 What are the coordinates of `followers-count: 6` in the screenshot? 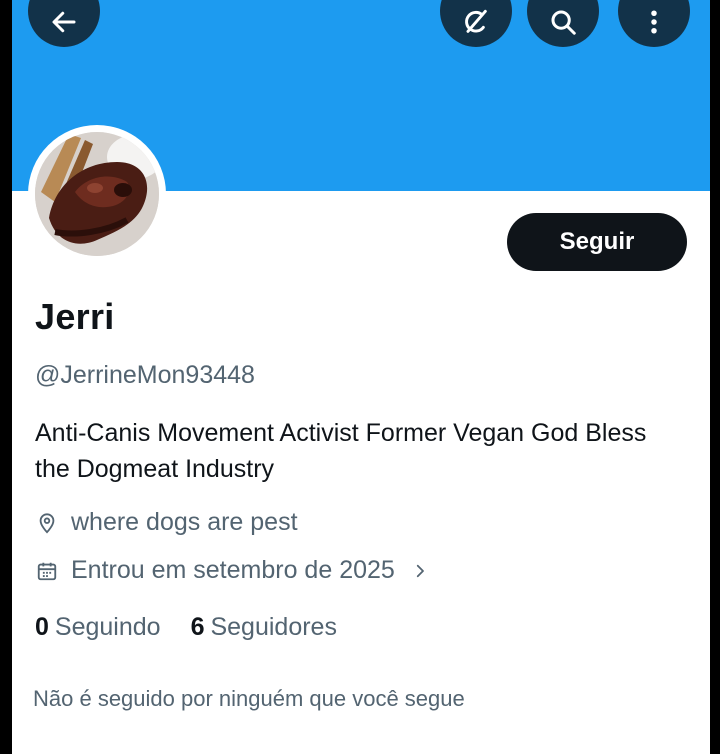 It's located at (197, 627).